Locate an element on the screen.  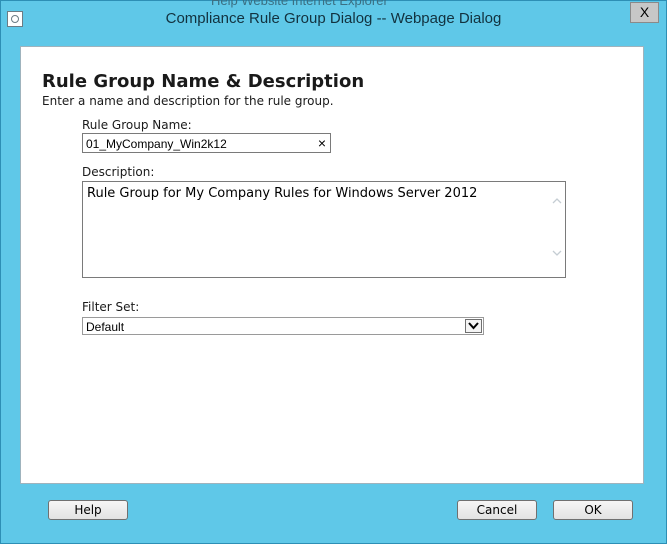
rule-group-name-input: 01_MyCompany_Win2k12 × is located at coordinates (206, 143).